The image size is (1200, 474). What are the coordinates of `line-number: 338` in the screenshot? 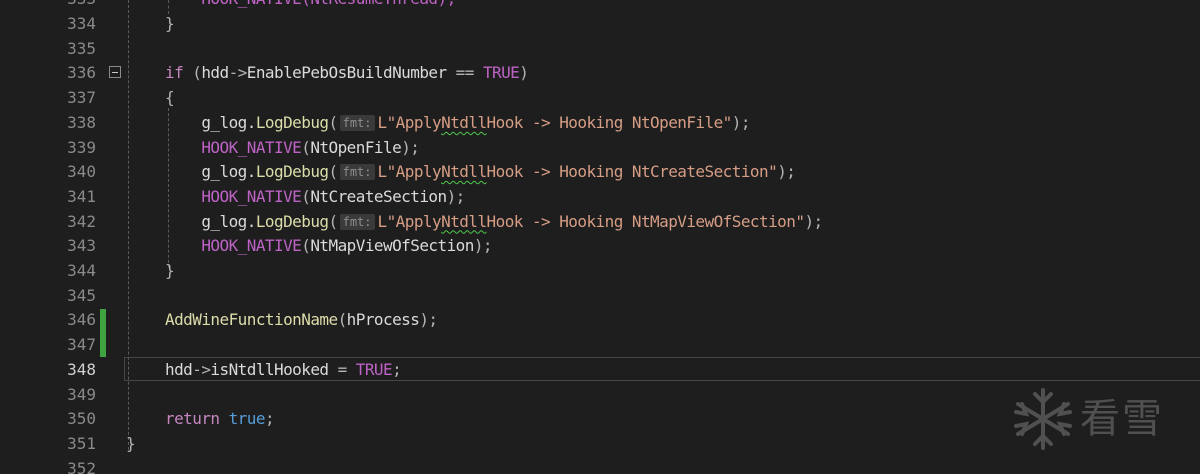 It's located at (81, 122).